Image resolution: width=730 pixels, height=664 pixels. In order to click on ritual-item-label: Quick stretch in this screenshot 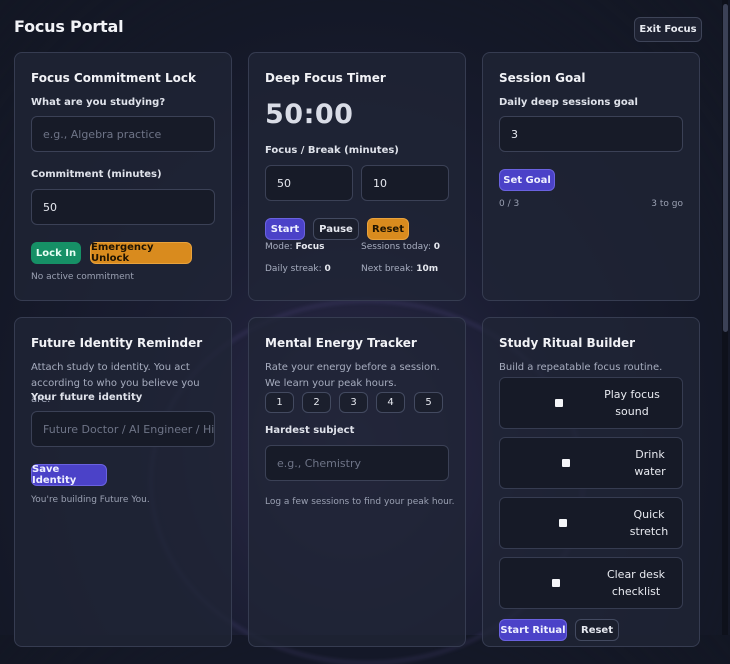, I will do `click(649, 523)`.